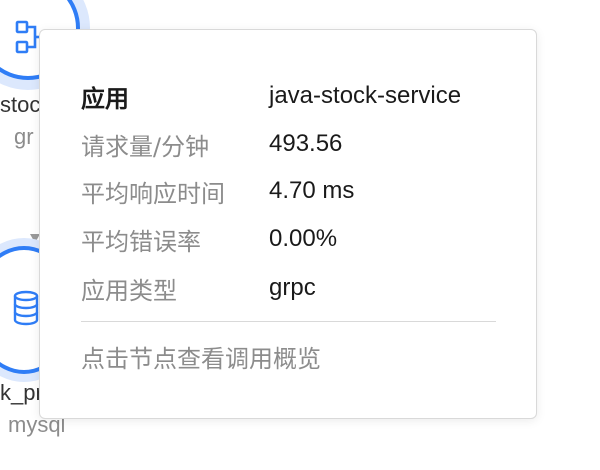  I want to click on service-node-name: stoc, so click(20, 104).